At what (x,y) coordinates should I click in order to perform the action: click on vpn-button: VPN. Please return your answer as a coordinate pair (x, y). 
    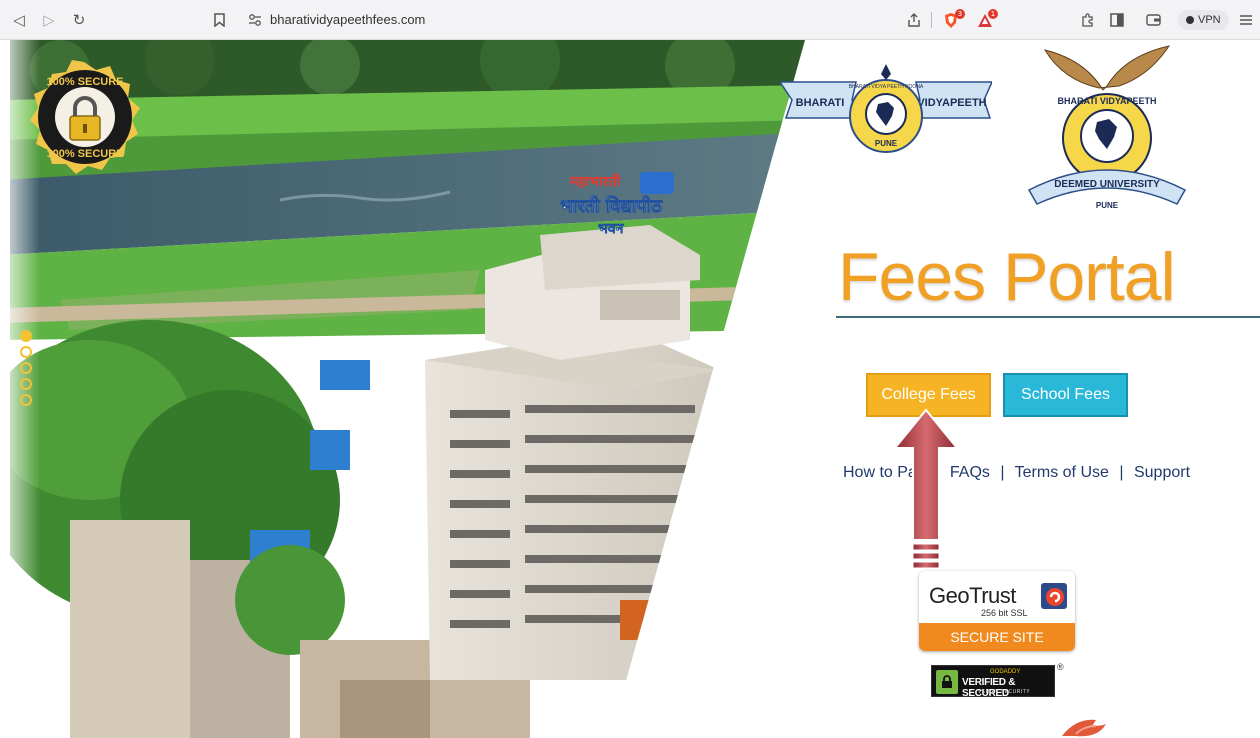
    Looking at the image, I should click on (1203, 20).